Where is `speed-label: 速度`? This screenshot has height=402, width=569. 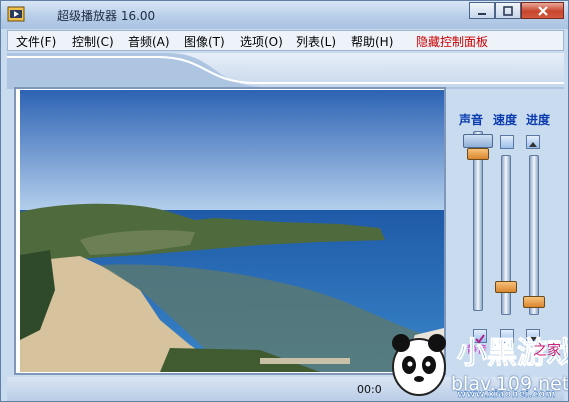 speed-label: 速度 is located at coordinates (505, 120).